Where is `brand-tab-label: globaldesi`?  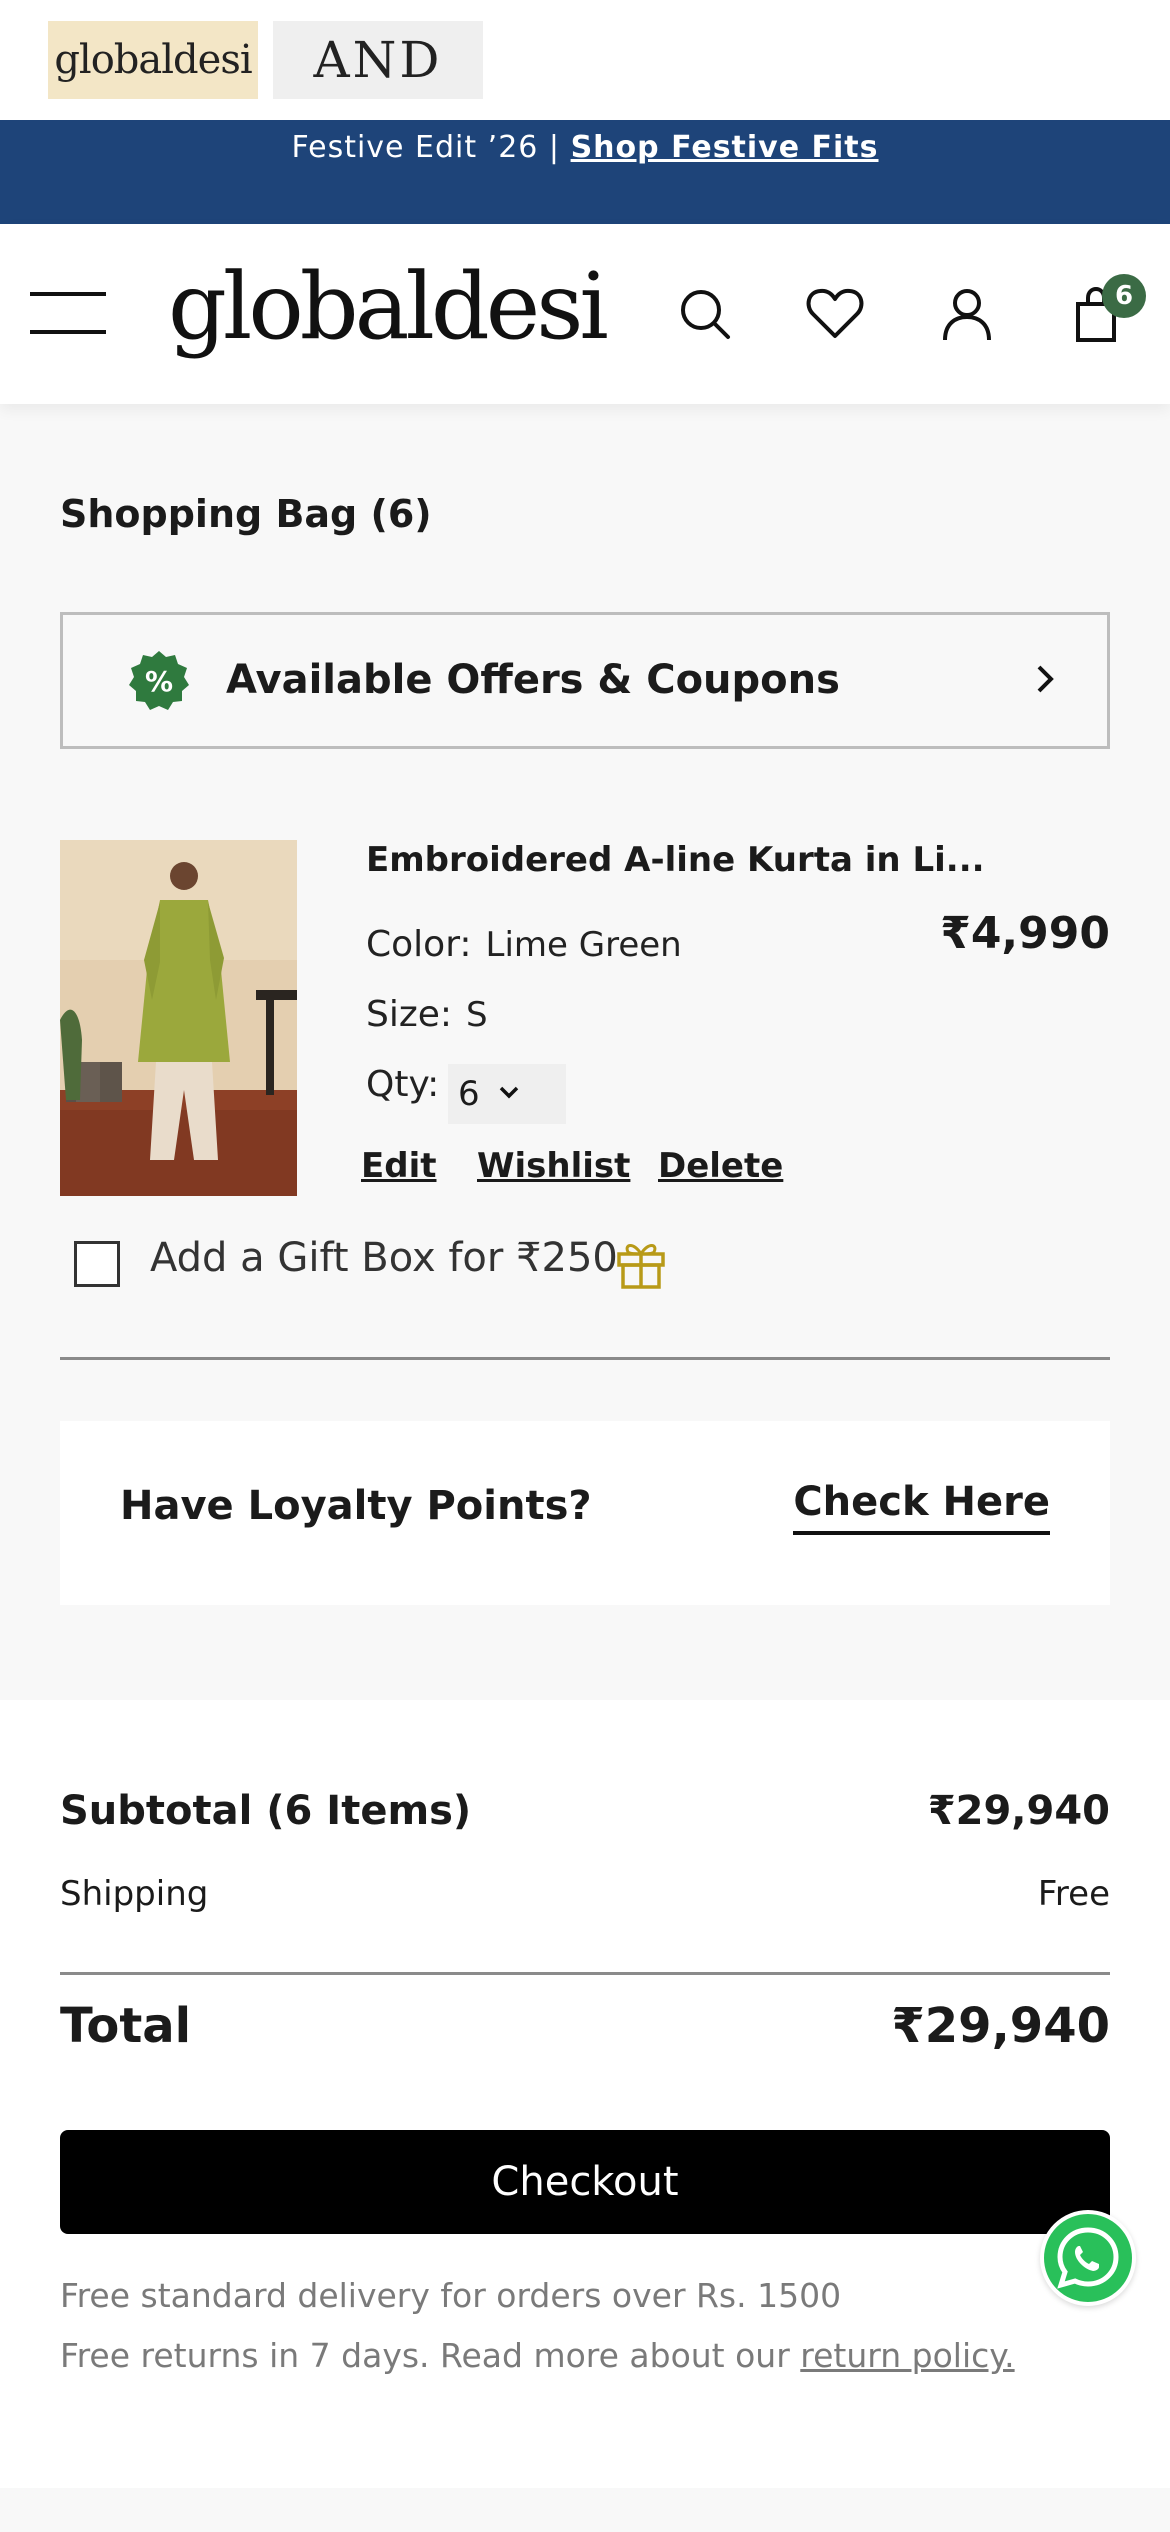
brand-tab-label: globaldesi is located at coordinates (153, 60).